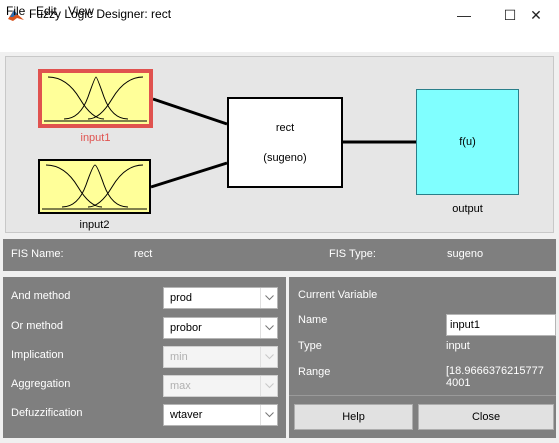  What do you see at coordinates (313, 320) in the screenshot?
I see `variable-name-label: Name` at bounding box center [313, 320].